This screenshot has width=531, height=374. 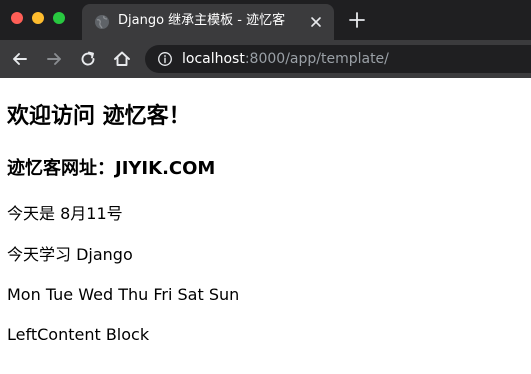 What do you see at coordinates (54, 59) in the screenshot?
I see `arrow-right-icon` at bounding box center [54, 59].